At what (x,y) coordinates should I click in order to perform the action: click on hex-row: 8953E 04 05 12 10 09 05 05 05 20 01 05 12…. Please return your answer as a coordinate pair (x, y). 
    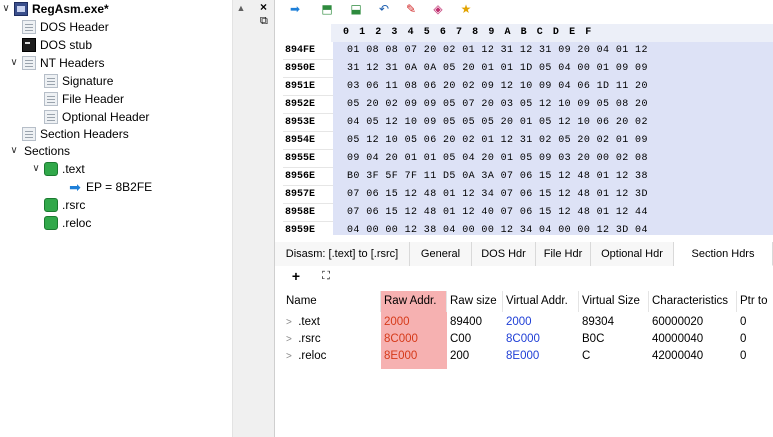
    Looking at the image, I should click on (528, 123).